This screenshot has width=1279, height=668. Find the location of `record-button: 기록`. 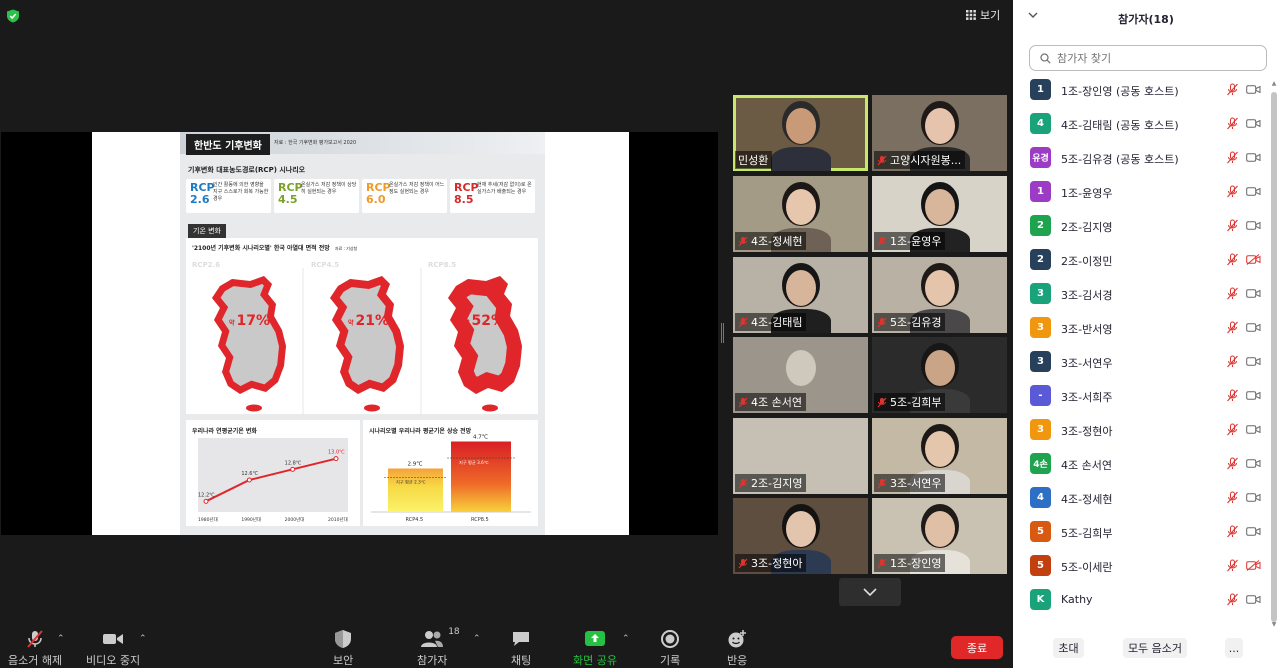

record-button: 기록 is located at coordinates (670, 648).